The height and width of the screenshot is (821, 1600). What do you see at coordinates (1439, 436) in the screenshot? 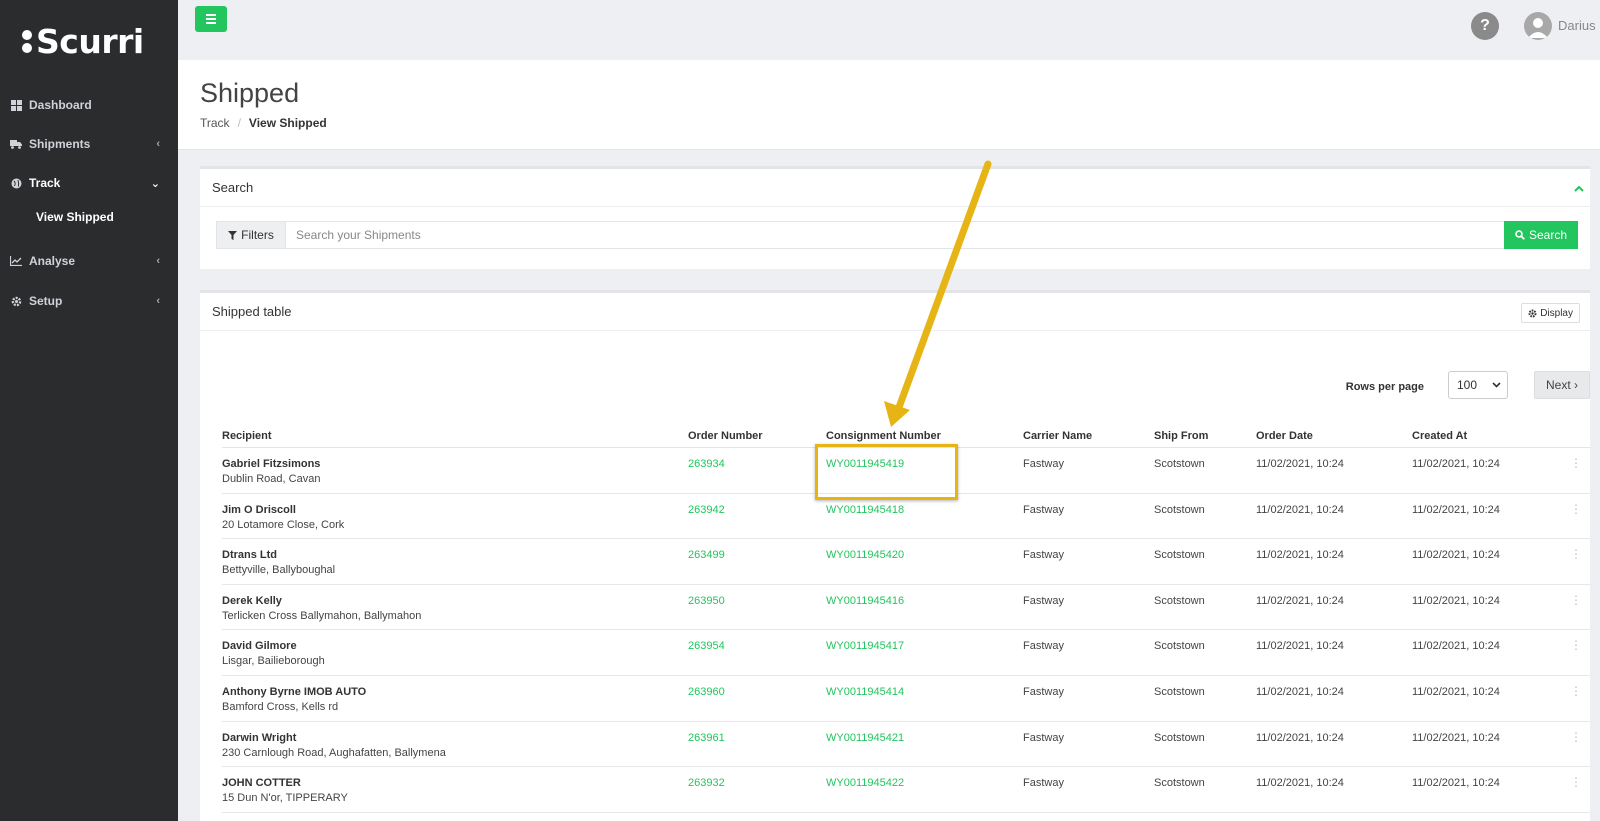
I see `column-header-created-at: Created At` at bounding box center [1439, 436].